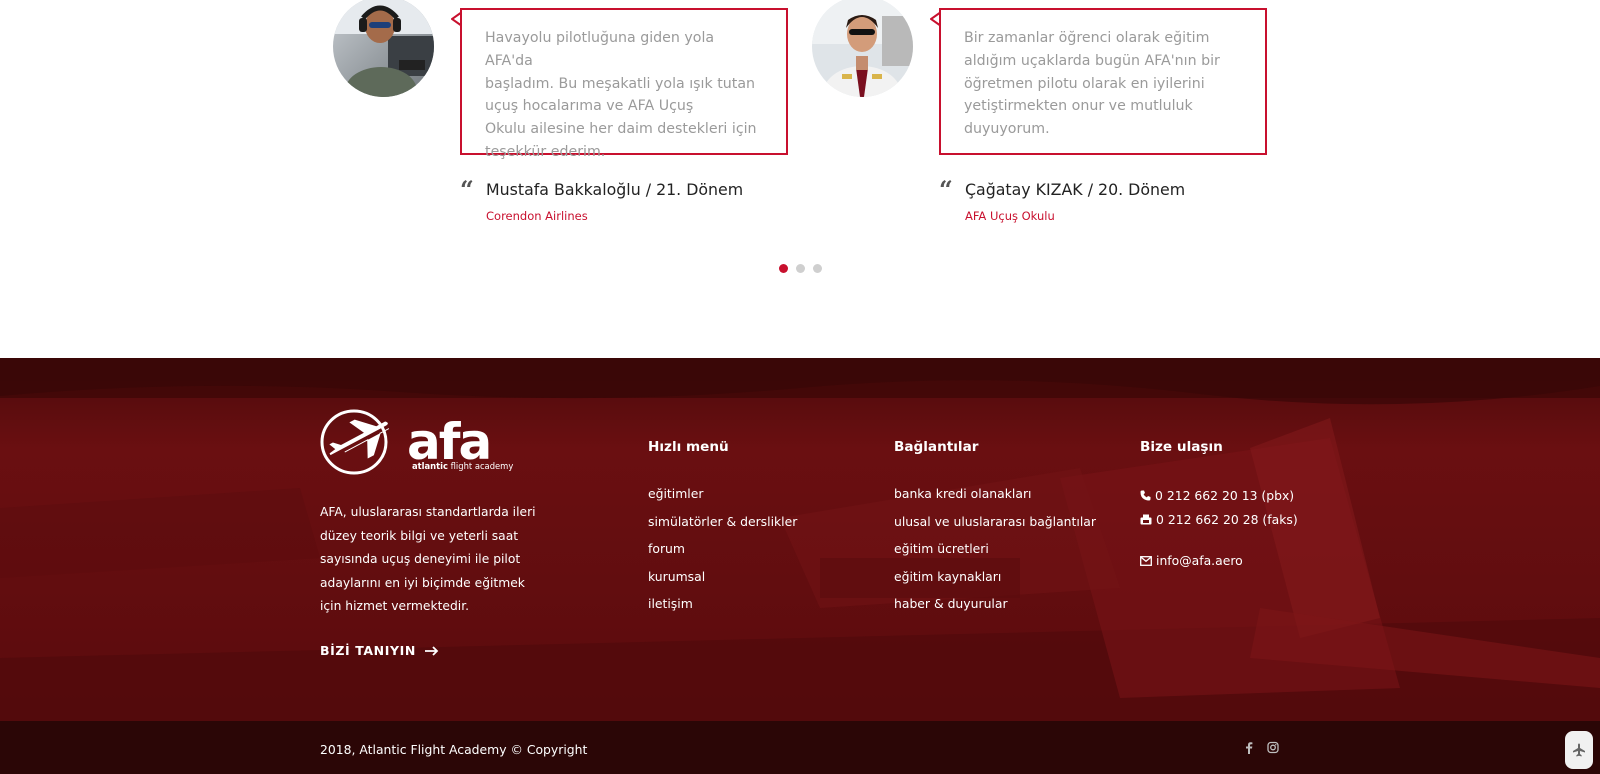 The image size is (1600, 774). I want to click on link-item-news: haber & duyurular, so click(995, 610).